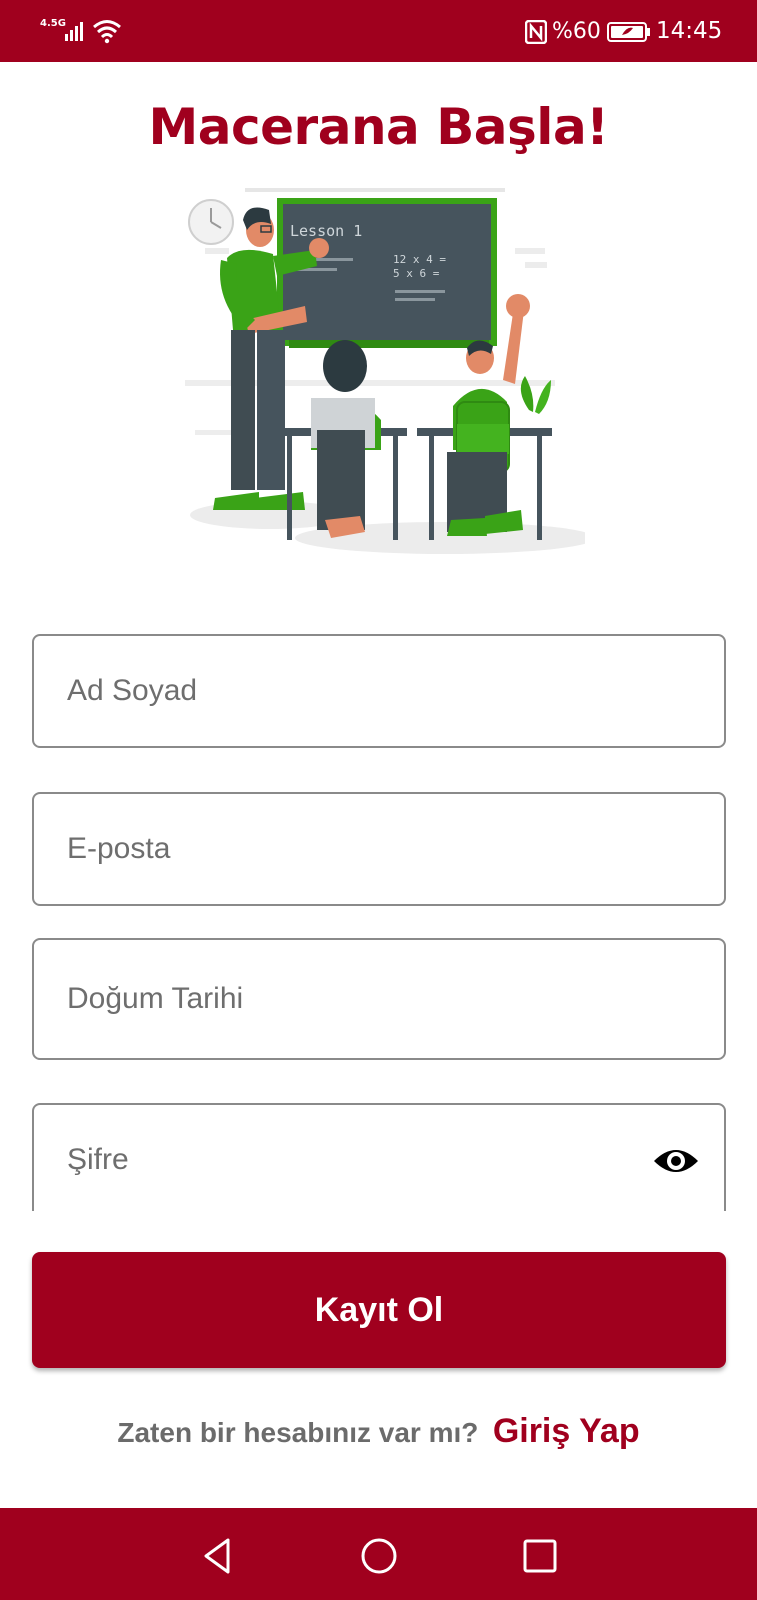 This screenshot has height=1600, width=757. I want to click on password-placeholder: Şifre, so click(98, 1159).